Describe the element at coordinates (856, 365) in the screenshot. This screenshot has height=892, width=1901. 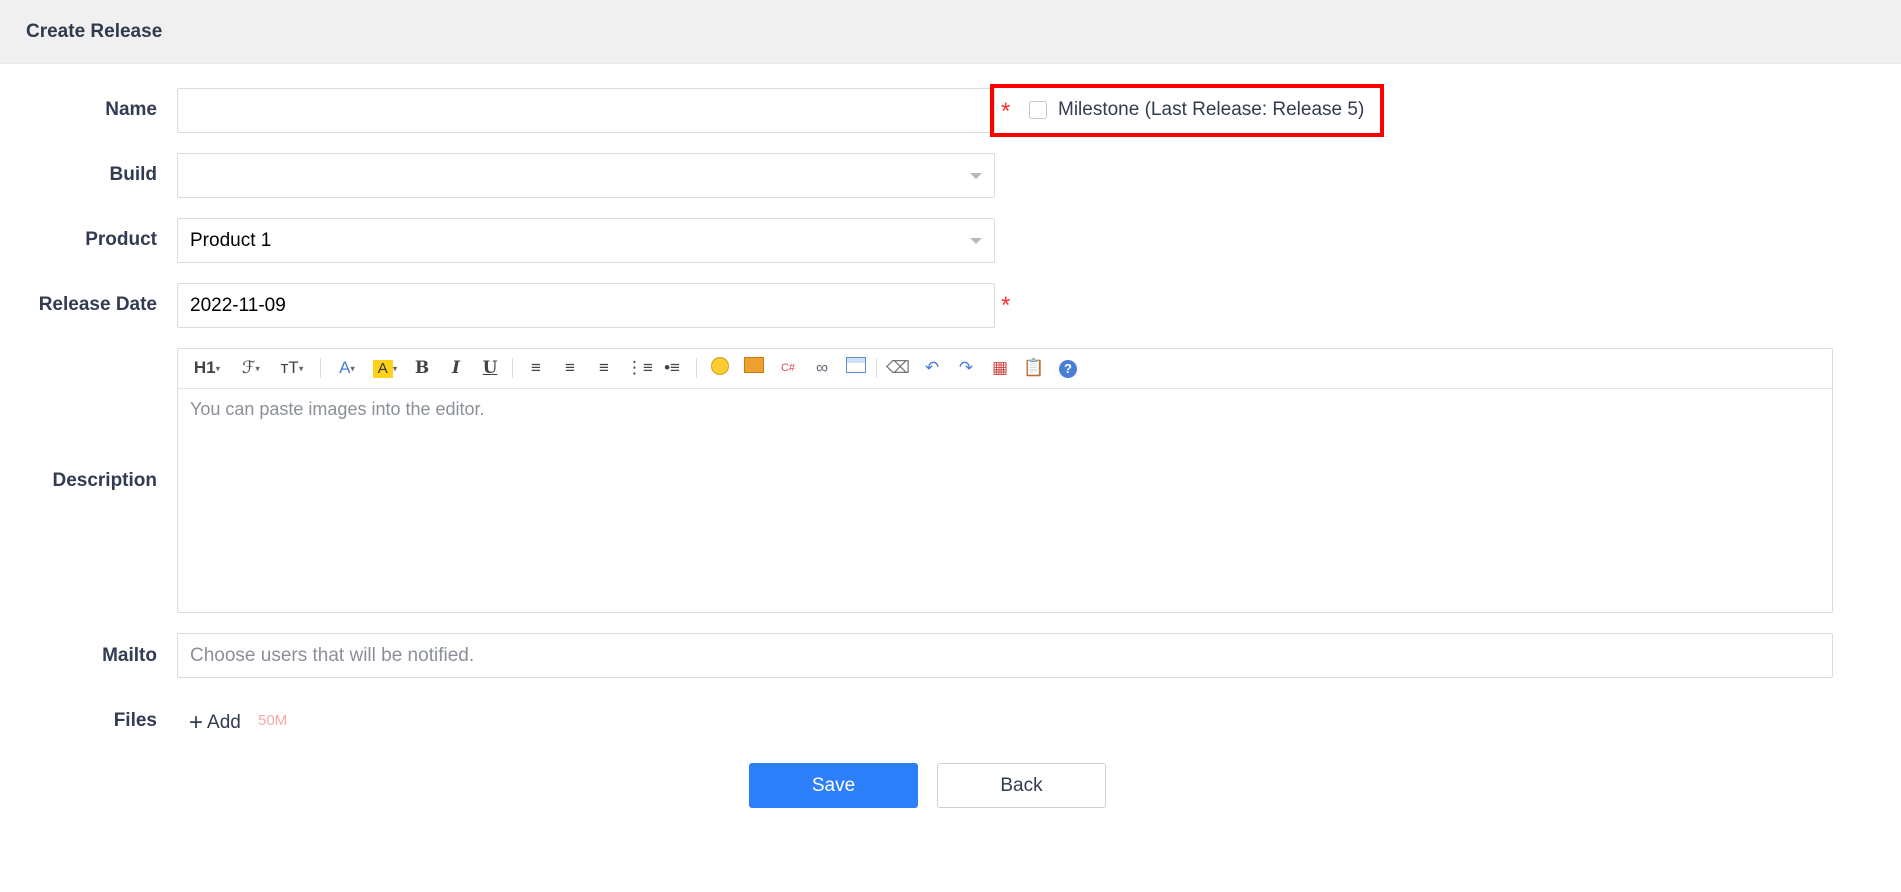
I see `table-icon` at that location.